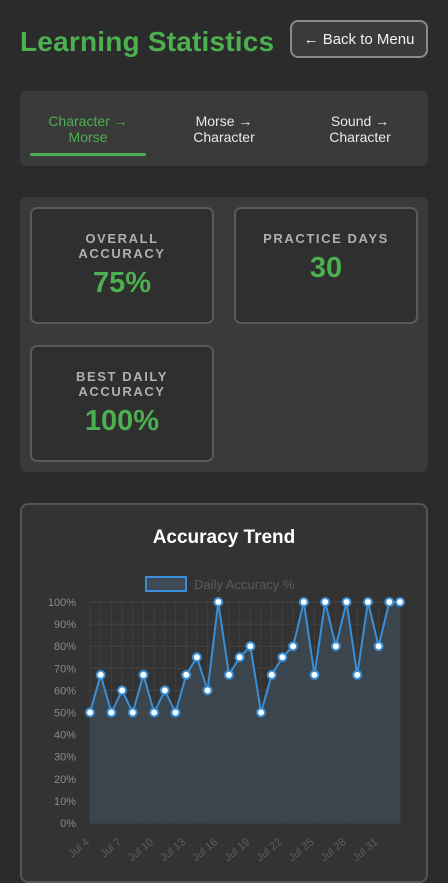 Image resolution: width=448 pixels, height=883 pixels. I want to click on chart-legend: Daily Accuracy %, so click(220, 584).